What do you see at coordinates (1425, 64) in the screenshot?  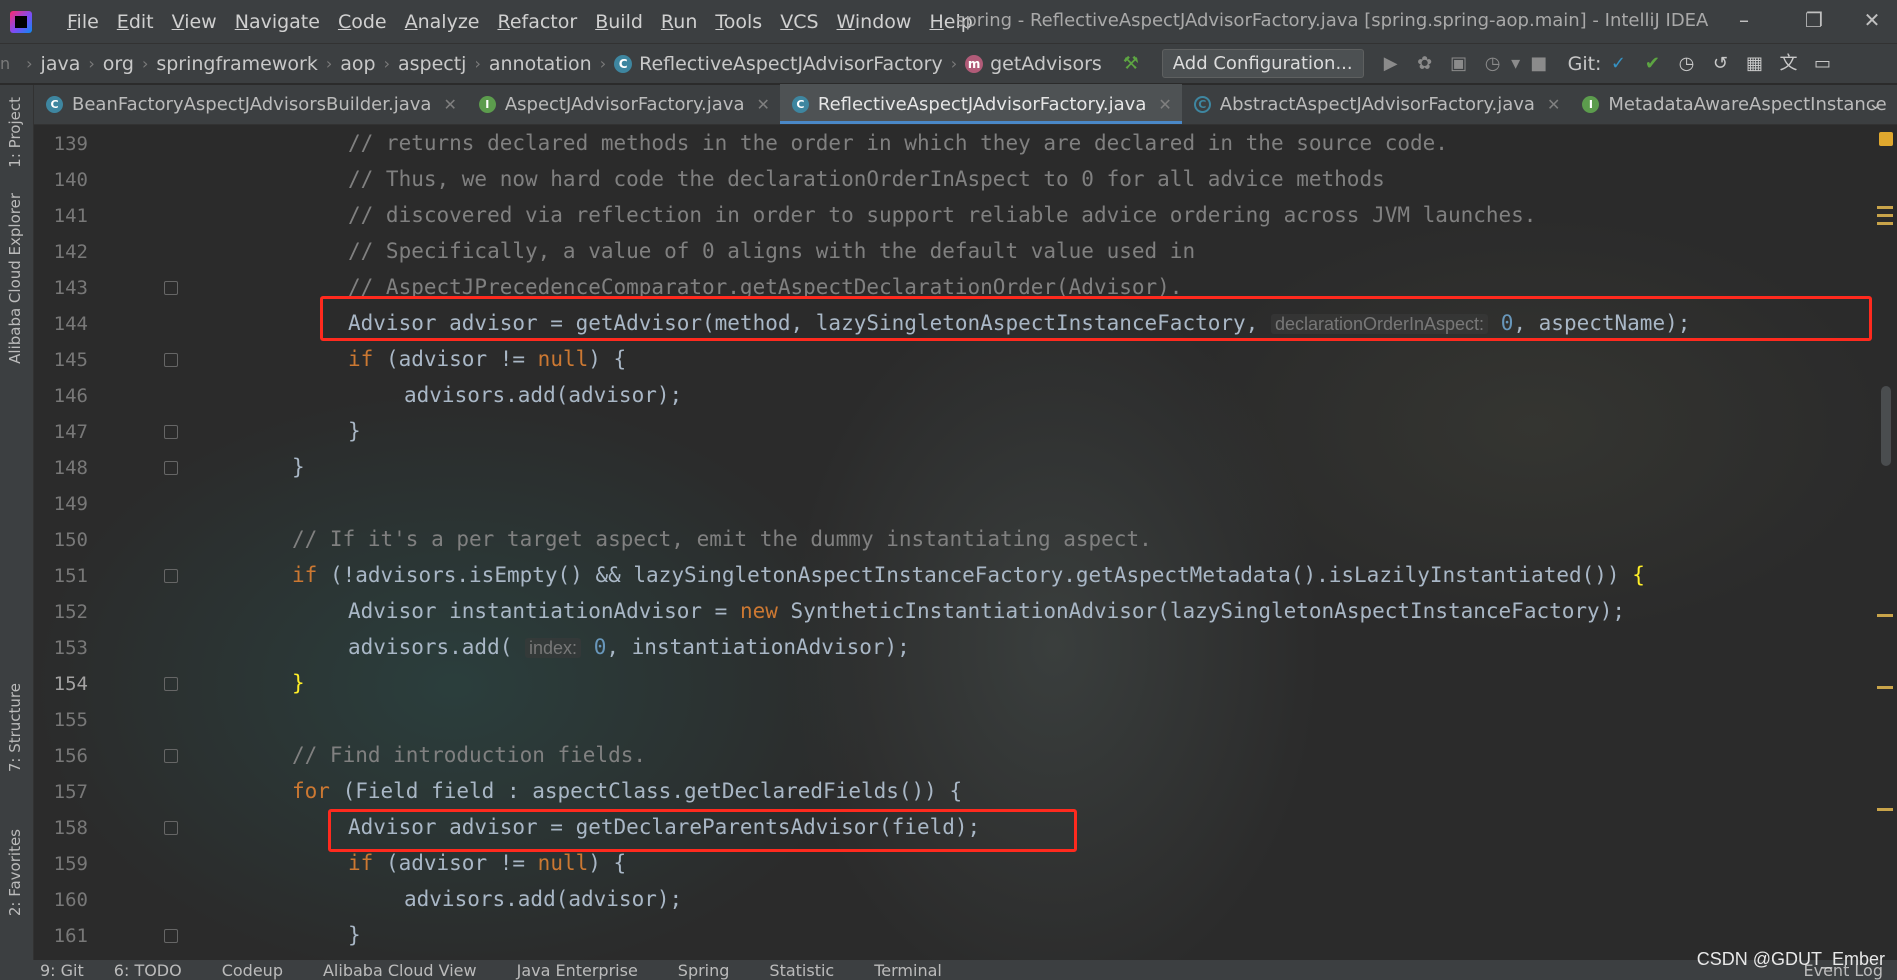 I see `debug-icon: ✿` at bounding box center [1425, 64].